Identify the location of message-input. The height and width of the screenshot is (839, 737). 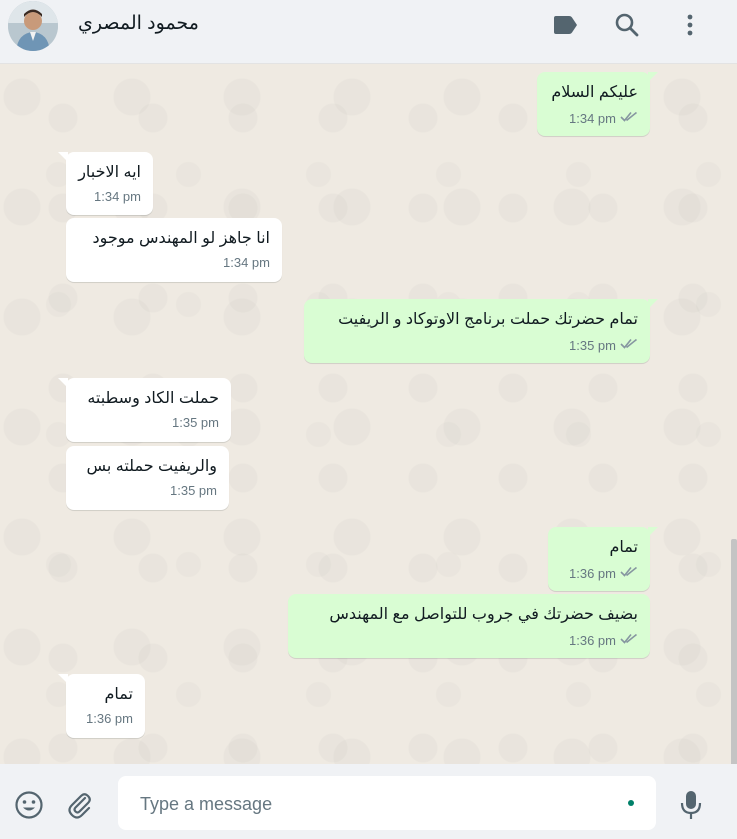
(380, 804).